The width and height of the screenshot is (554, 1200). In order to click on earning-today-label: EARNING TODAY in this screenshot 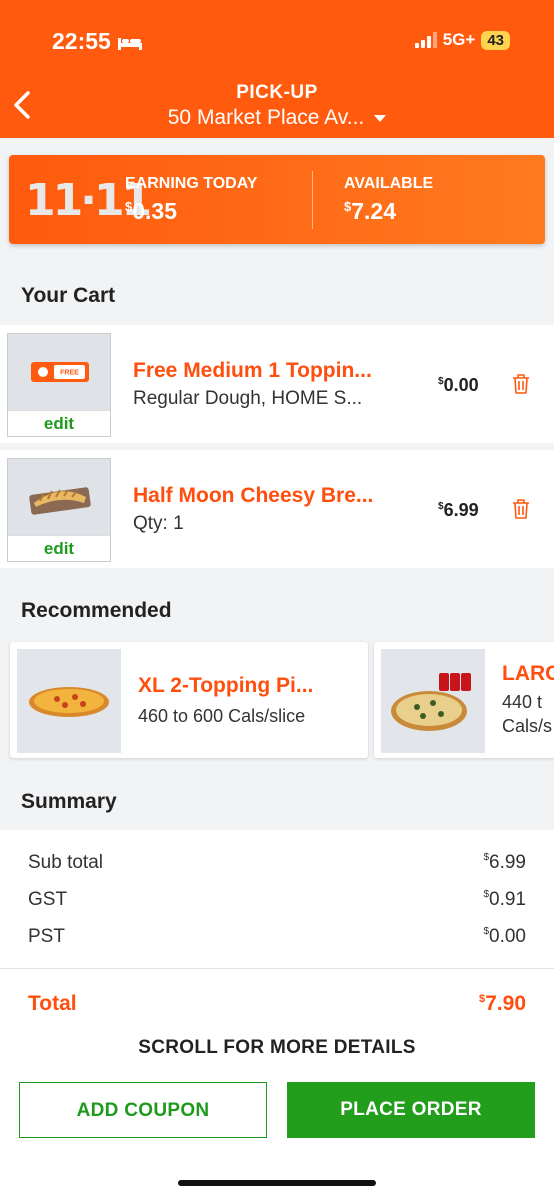, I will do `click(191, 183)`.